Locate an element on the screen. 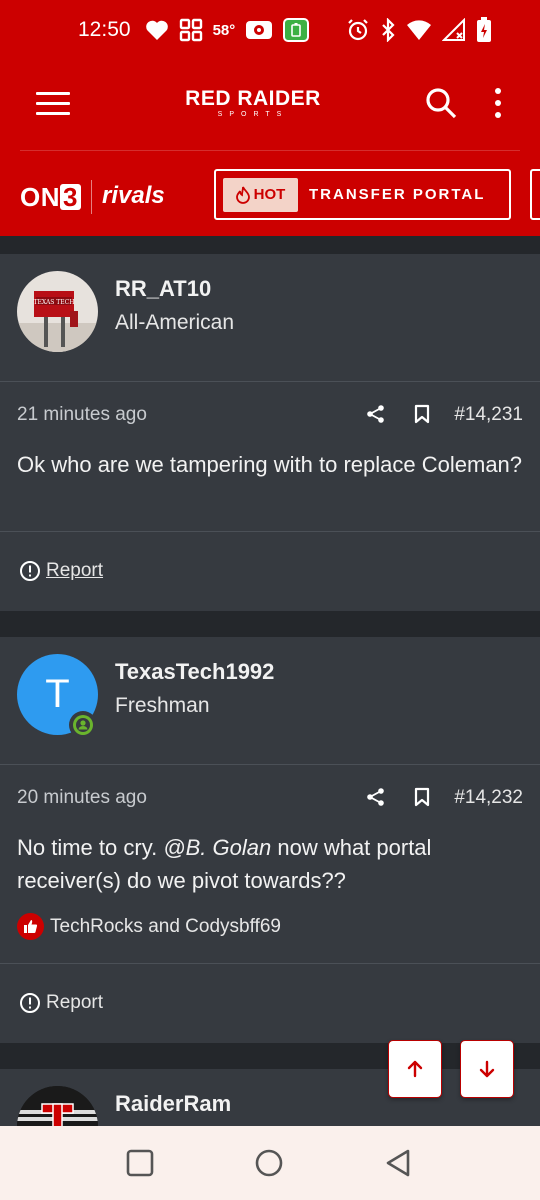  alarm-icon is located at coordinates (358, 30).